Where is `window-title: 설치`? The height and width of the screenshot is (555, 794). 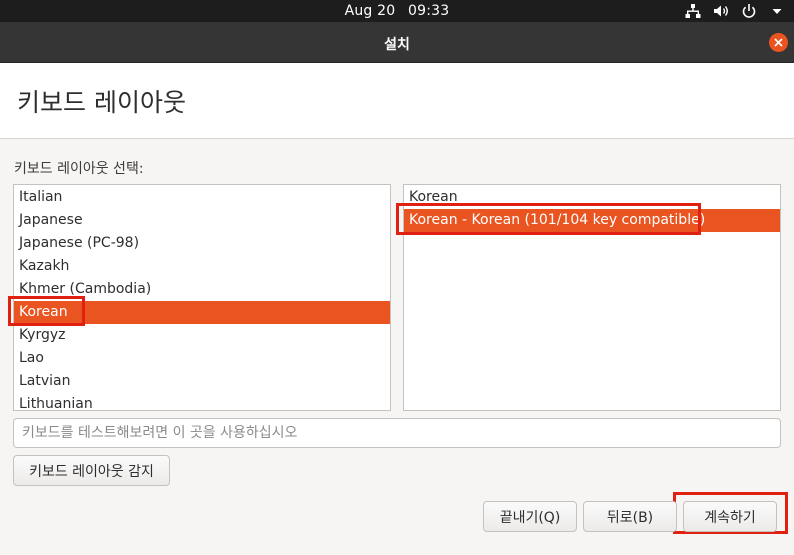 window-title: 설치 is located at coordinates (397, 45).